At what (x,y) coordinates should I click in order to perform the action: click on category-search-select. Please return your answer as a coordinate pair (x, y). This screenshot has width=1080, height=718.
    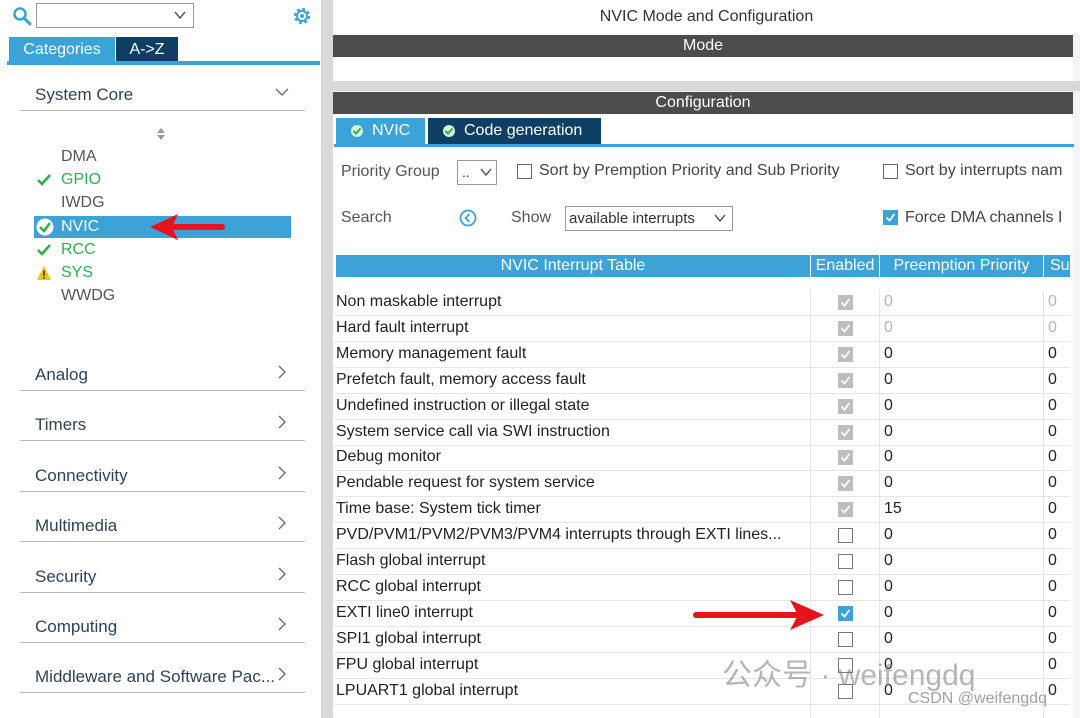
    Looking at the image, I should click on (115, 15).